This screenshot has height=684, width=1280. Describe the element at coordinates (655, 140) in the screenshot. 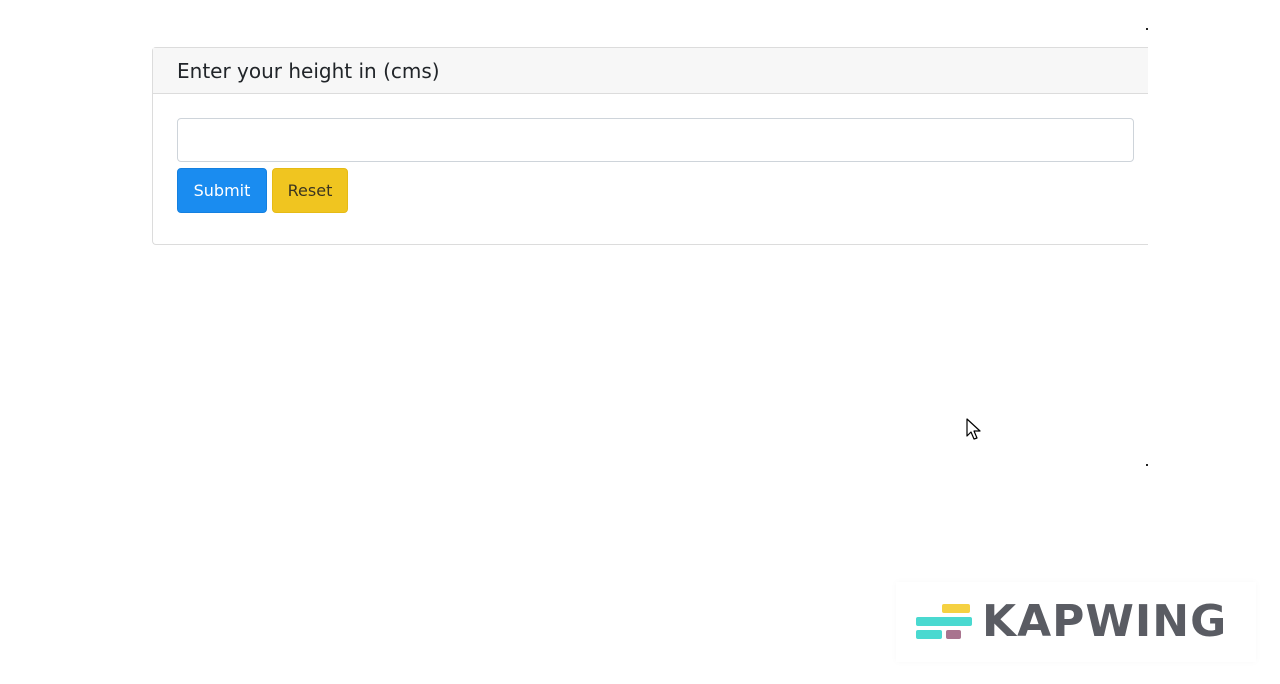

I see `height-input` at that location.